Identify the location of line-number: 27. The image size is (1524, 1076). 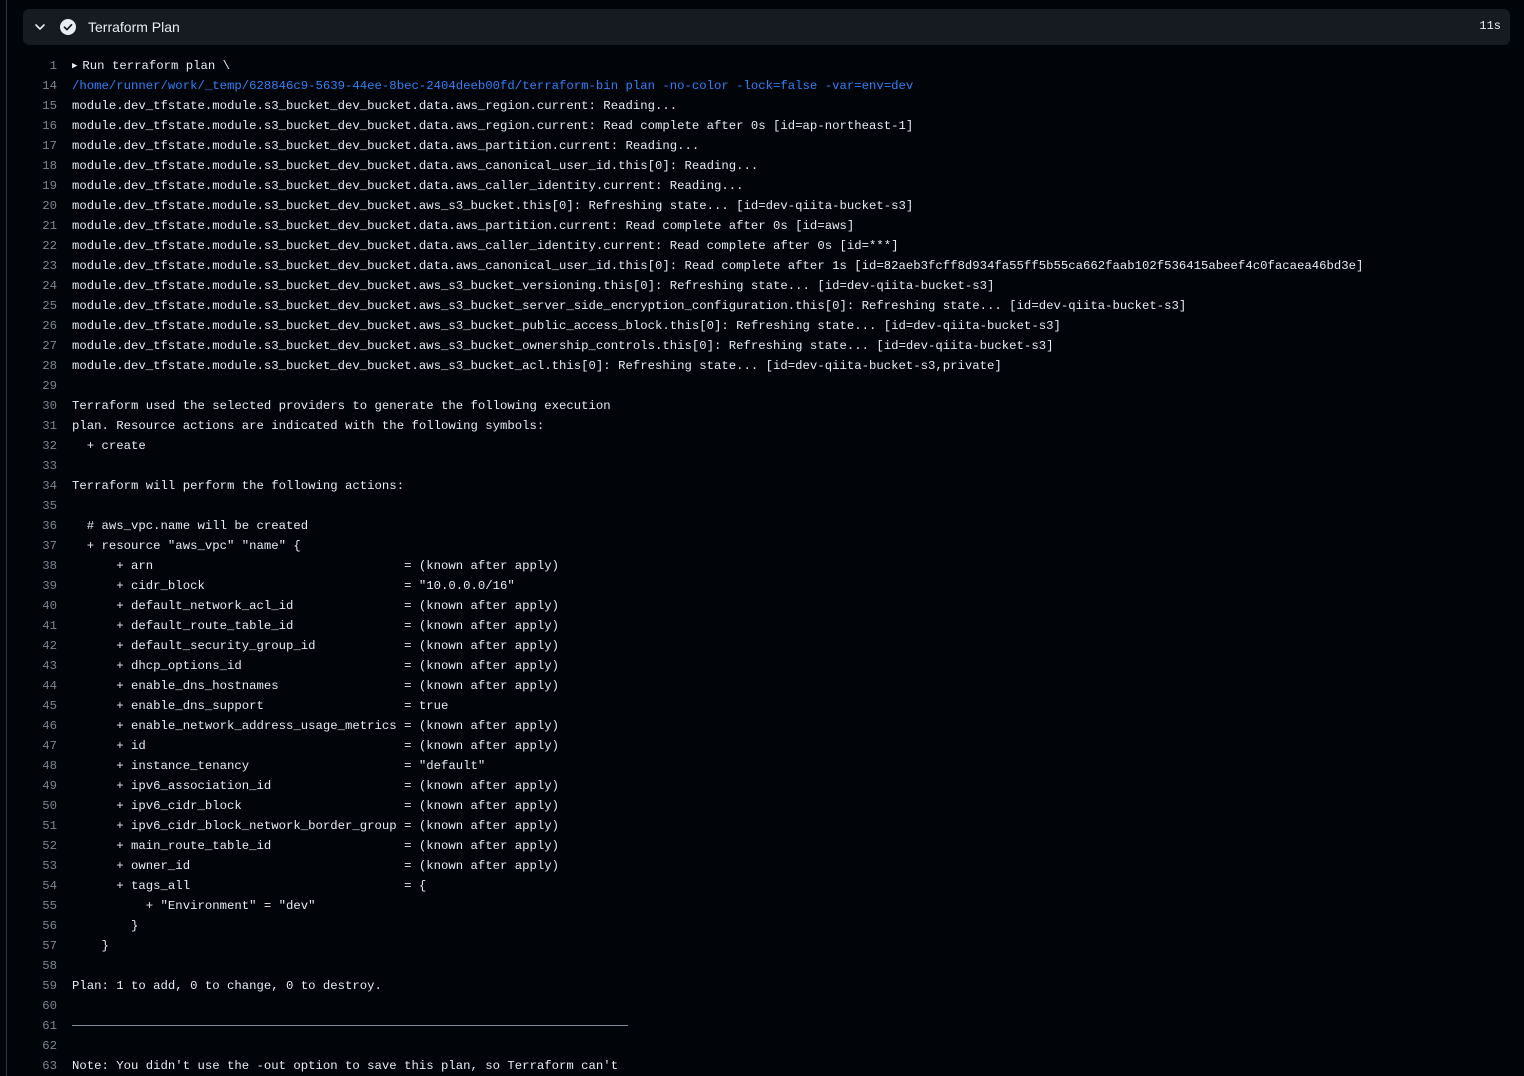
(36, 346).